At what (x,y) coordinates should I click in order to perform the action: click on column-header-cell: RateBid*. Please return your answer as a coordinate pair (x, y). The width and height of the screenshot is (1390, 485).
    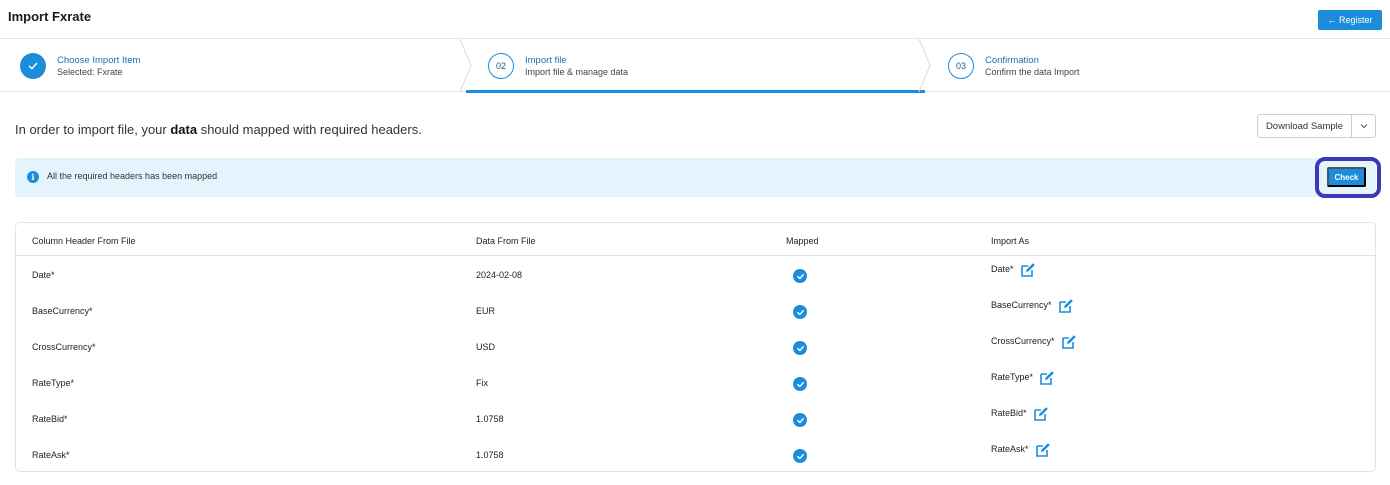
    Looking at the image, I should click on (50, 419).